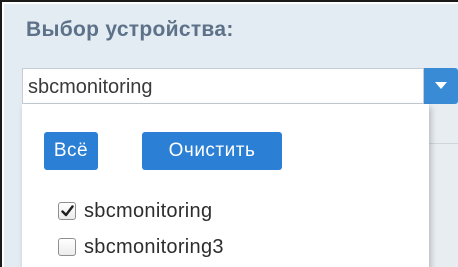 This screenshot has width=458, height=267. What do you see at coordinates (148, 210) in the screenshot?
I see `device-option-label: sbcmonitoring` at bounding box center [148, 210].